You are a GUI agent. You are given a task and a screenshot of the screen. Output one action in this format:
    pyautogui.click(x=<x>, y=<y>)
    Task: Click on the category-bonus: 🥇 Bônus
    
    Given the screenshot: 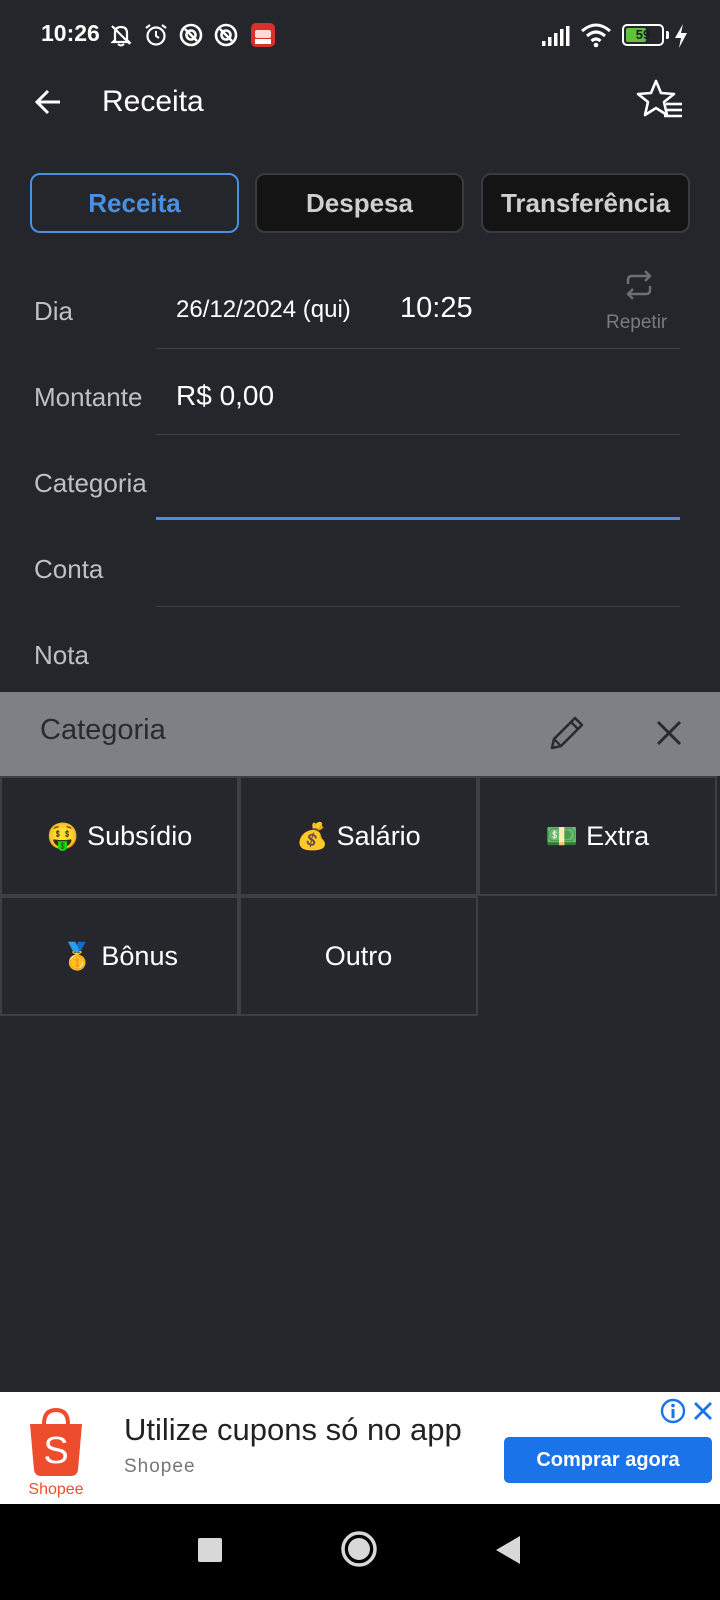 What is the action you would take?
    pyautogui.click(x=119, y=956)
    